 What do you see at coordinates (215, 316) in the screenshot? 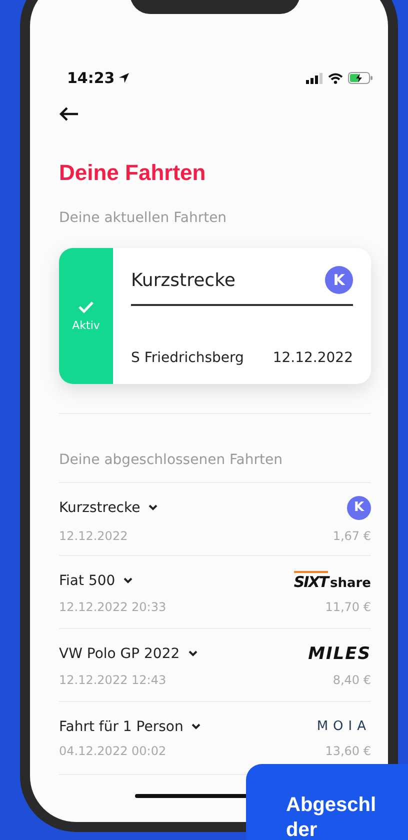
I see `active-ride-card: Aktiv Kurzstrecke K S Friedrichsberg 12.12.2022` at bounding box center [215, 316].